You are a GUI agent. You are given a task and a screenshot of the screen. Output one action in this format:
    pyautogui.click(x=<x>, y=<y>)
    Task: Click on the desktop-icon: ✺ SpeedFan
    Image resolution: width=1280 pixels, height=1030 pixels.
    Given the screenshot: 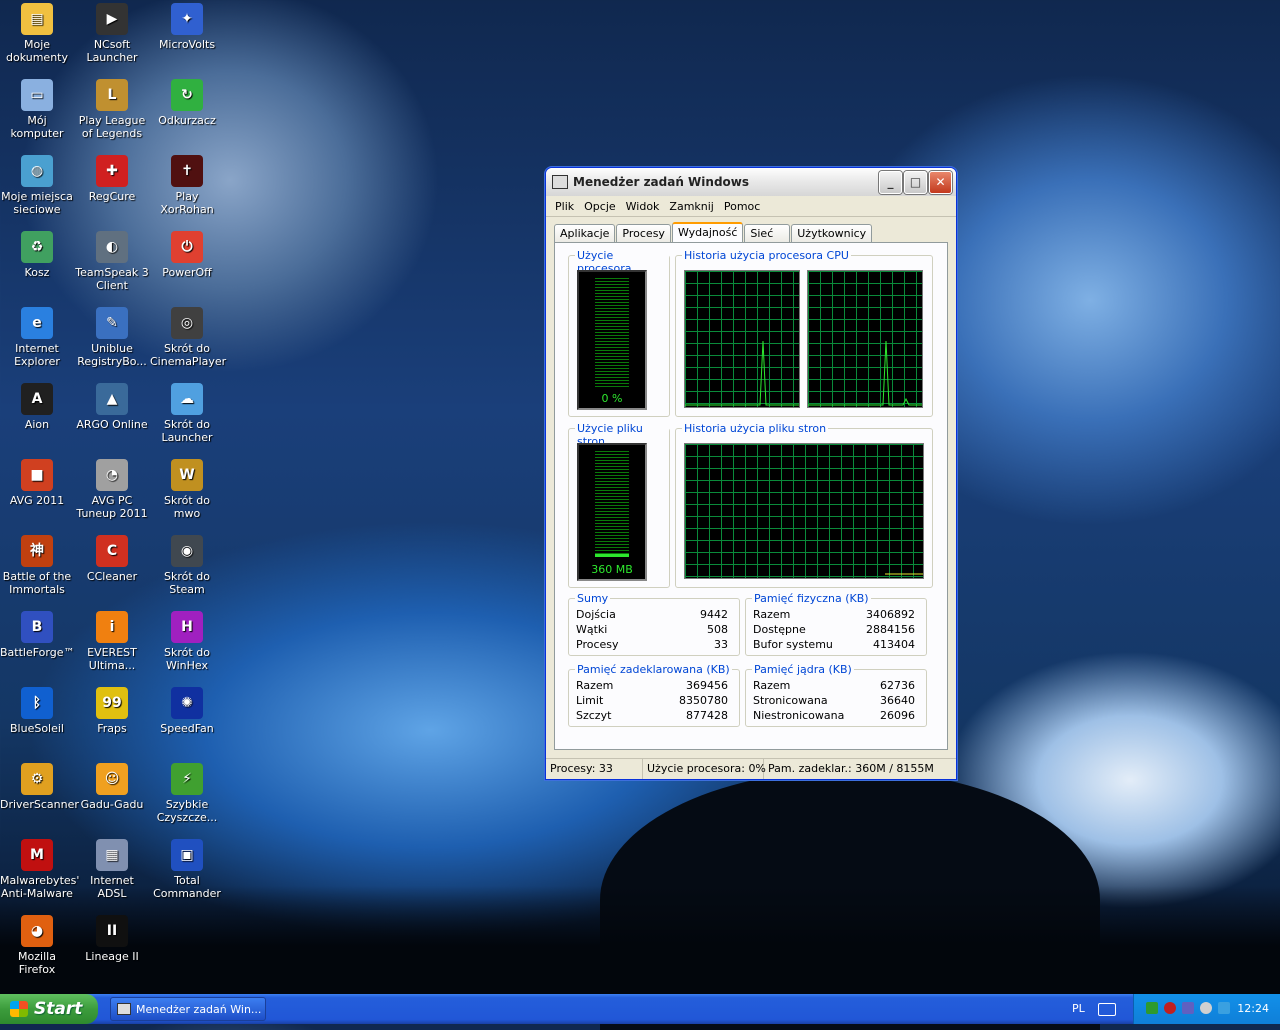 What is the action you would take?
    pyautogui.click(x=187, y=711)
    